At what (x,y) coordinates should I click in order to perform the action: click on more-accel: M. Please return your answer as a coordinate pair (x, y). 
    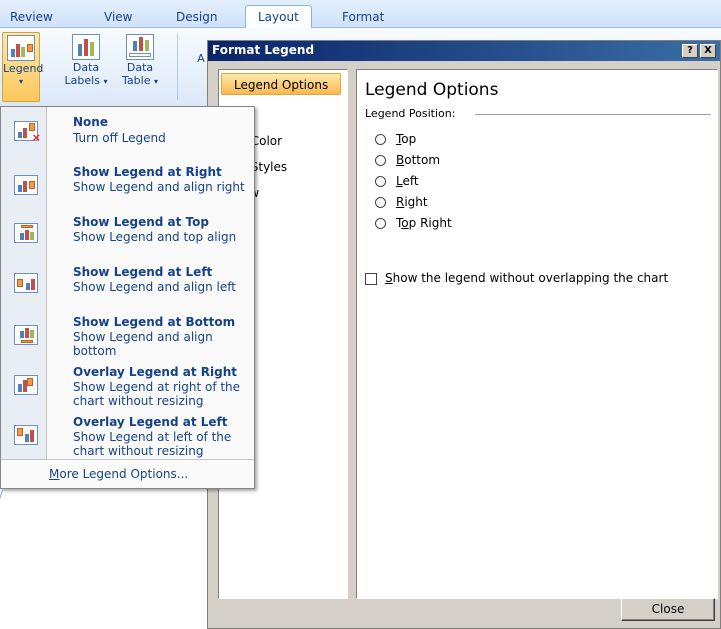
    Looking at the image, I should click on (54, 474).